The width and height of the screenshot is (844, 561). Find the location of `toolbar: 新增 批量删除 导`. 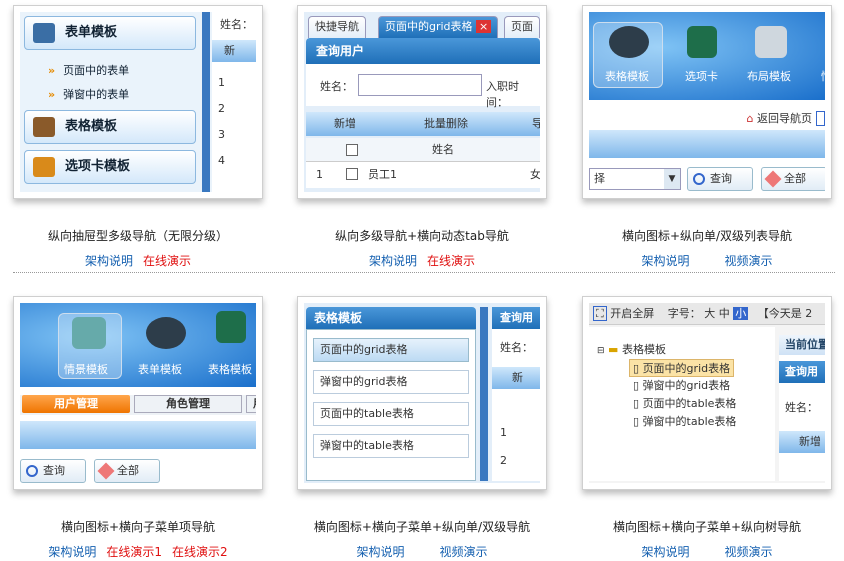

toolbar: 新增 批量删除 导 is located at coordinates (423, 124).